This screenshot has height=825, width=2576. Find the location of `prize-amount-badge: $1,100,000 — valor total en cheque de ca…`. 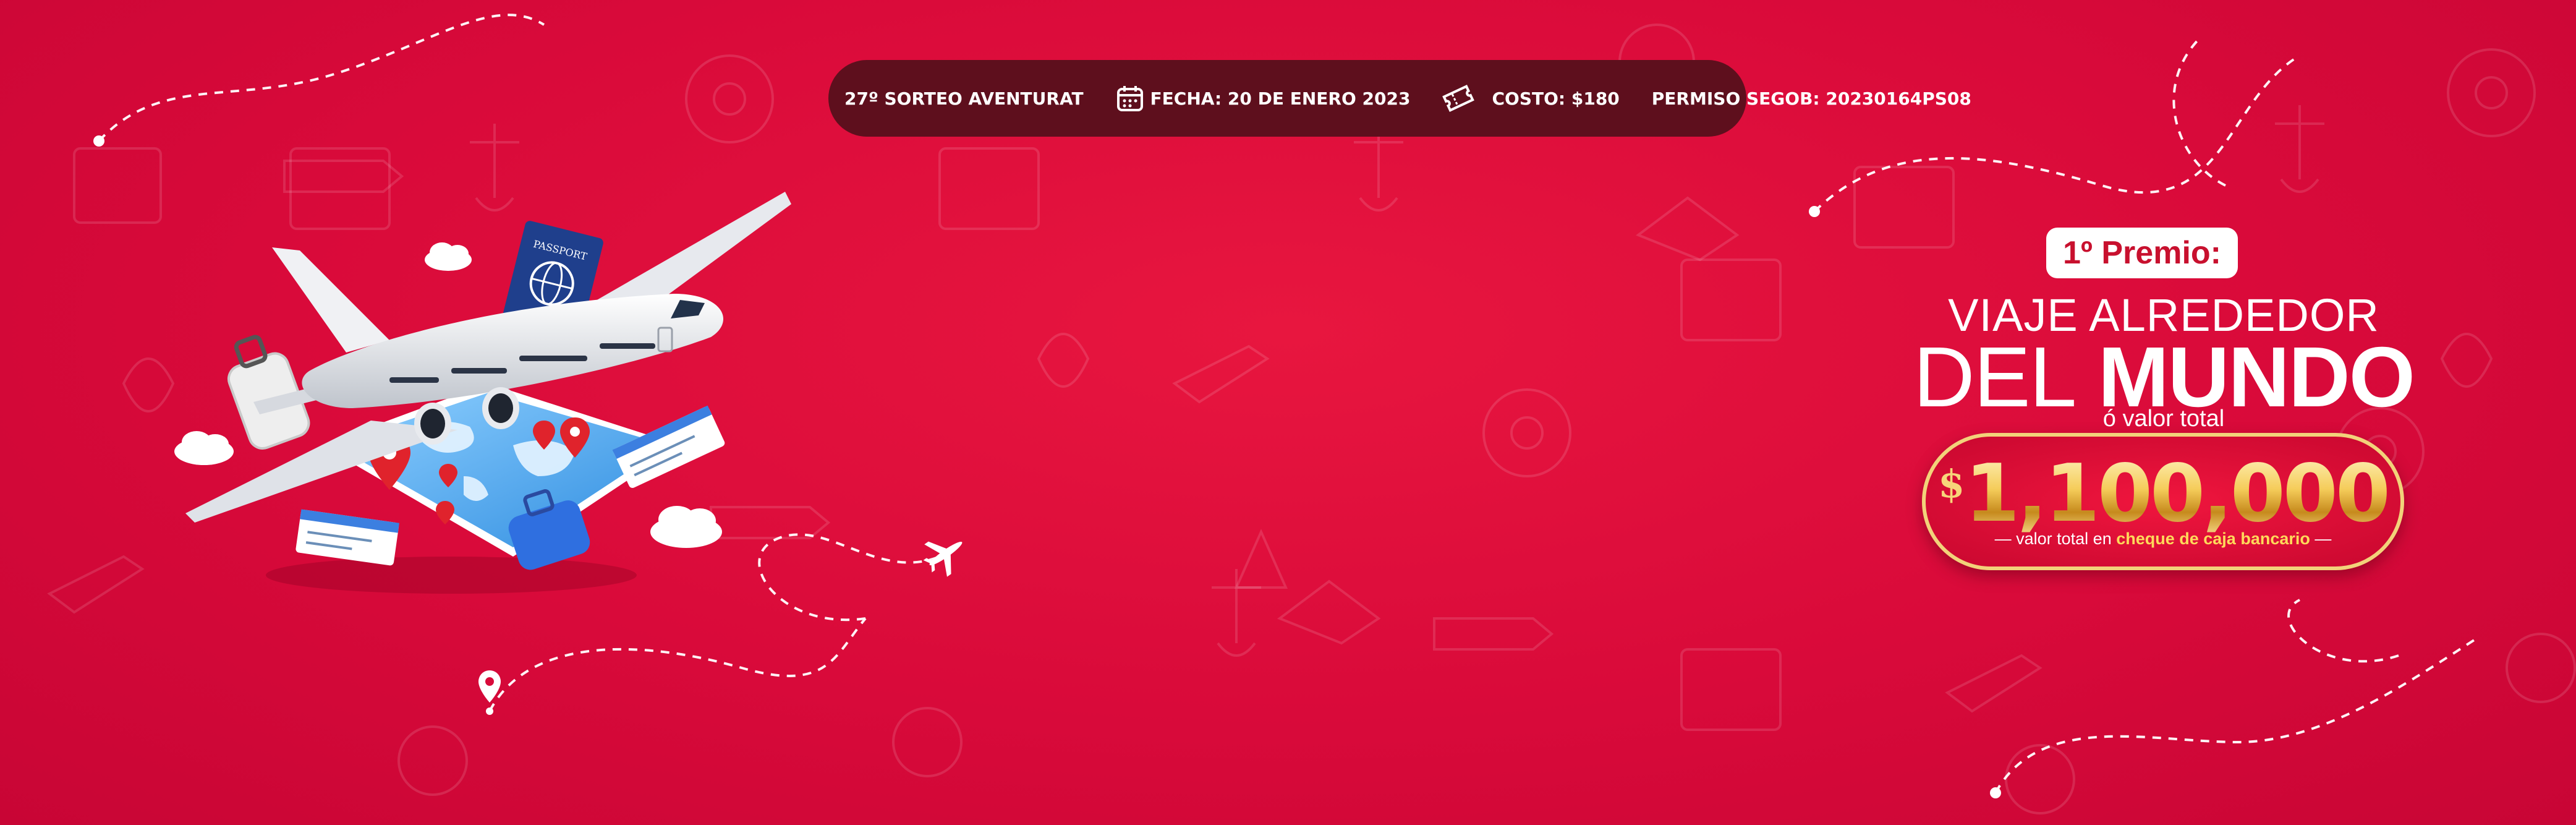

prize-amount-badge: $1,100,000 — valor total en cheque de ca… is located at coordinates (2163, 501).